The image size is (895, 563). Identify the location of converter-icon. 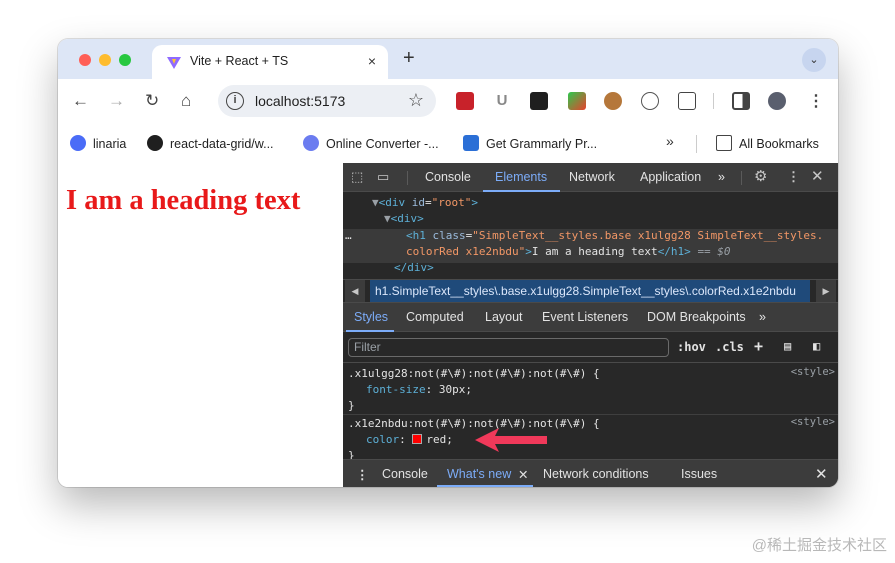
(311, 143).